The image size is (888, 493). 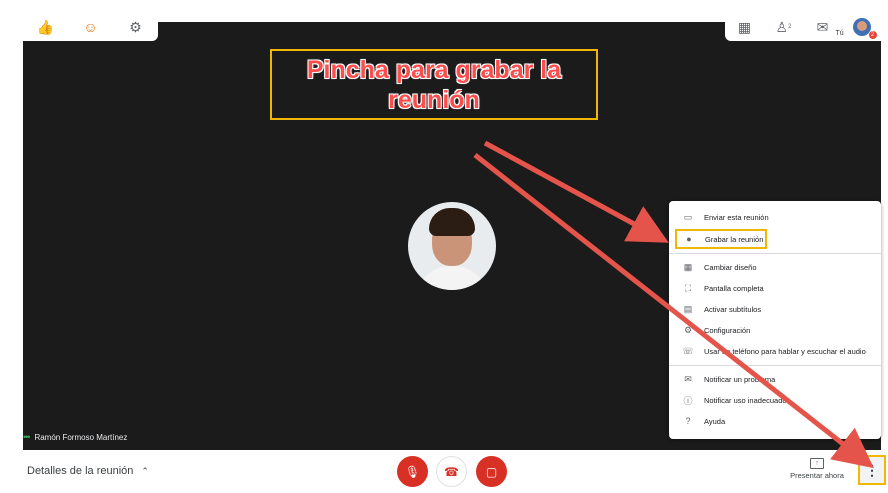 I want to click on camera-off-icon: ▢, so click(x=491, y=471).